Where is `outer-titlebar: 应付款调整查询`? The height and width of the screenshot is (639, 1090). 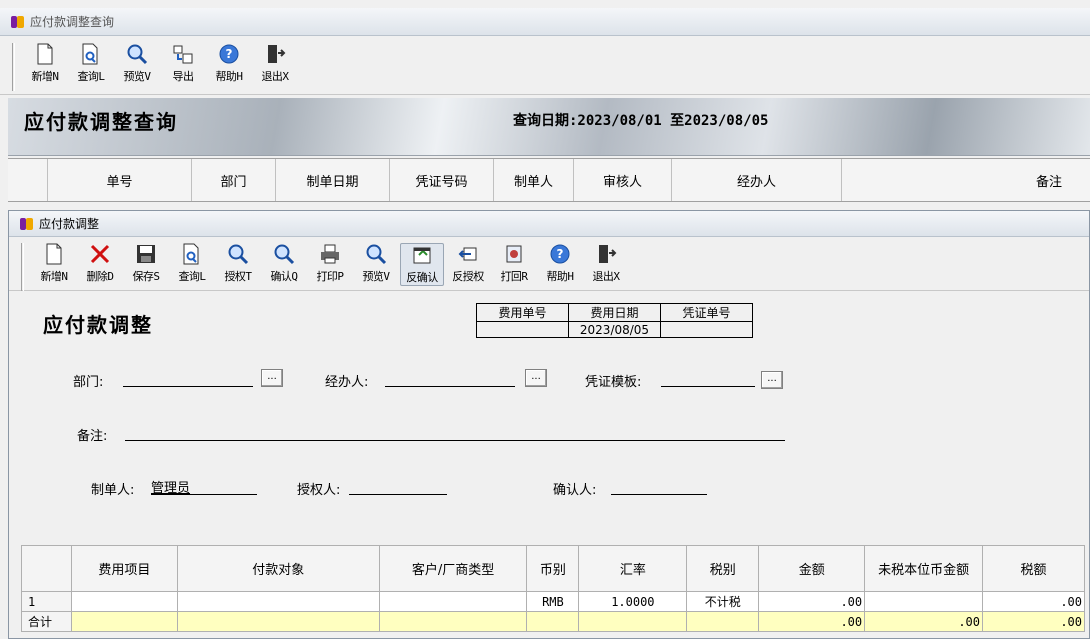 outer-titlebar: 应付款调整查询 is located at coordinates (545, 22).